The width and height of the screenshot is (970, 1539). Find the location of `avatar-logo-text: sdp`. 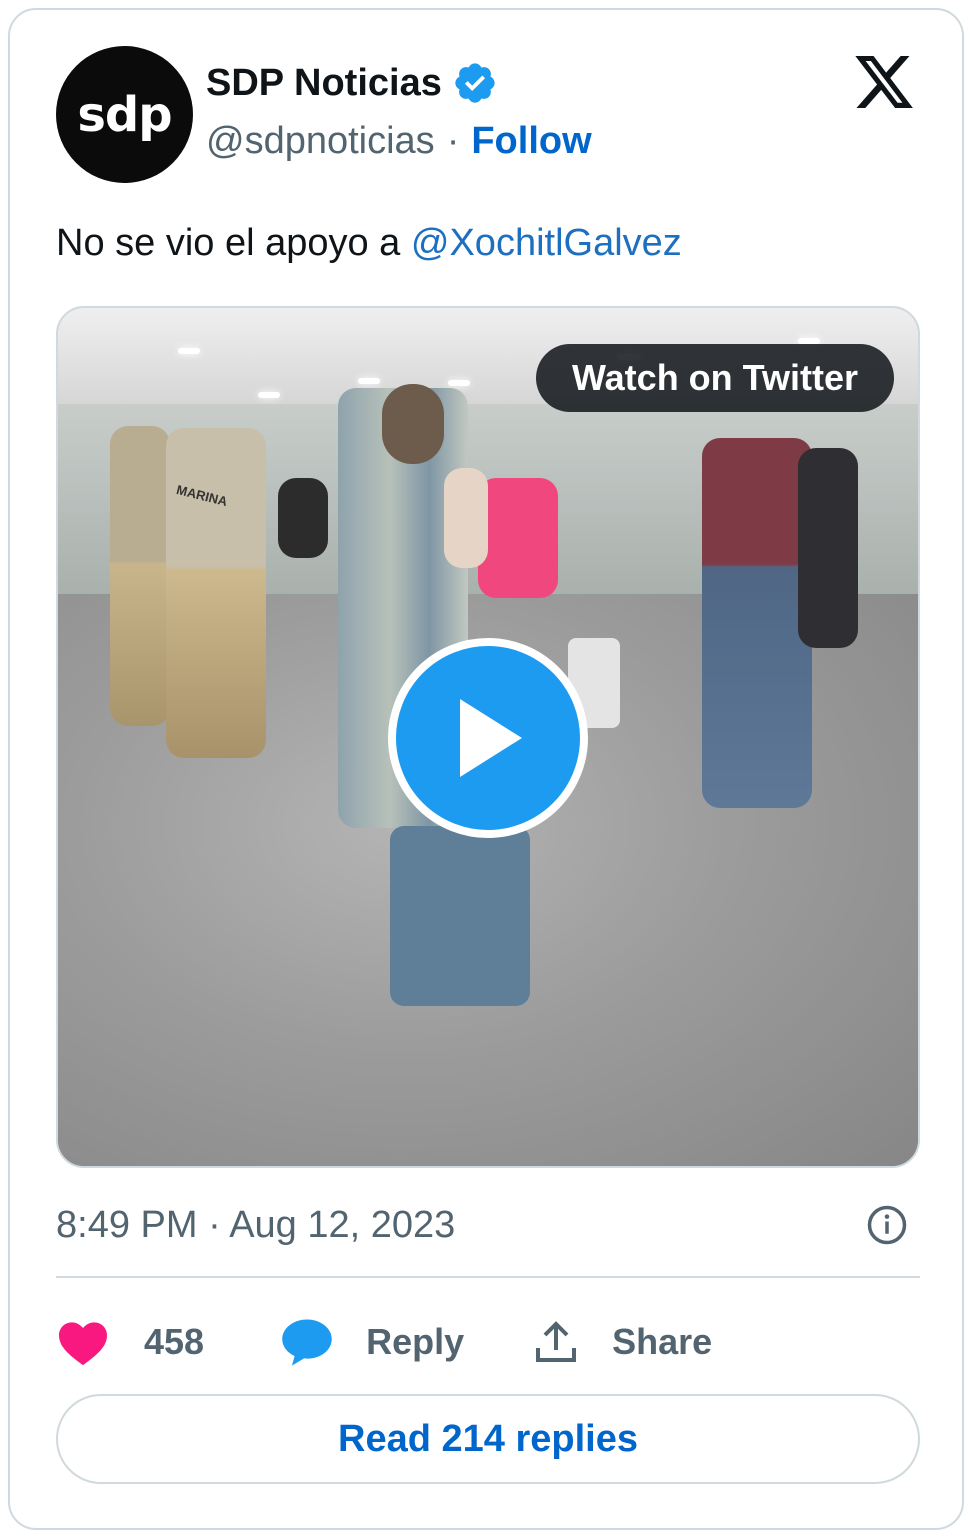

avatar-logo-text: sdp is located at coordinates (124, 114).